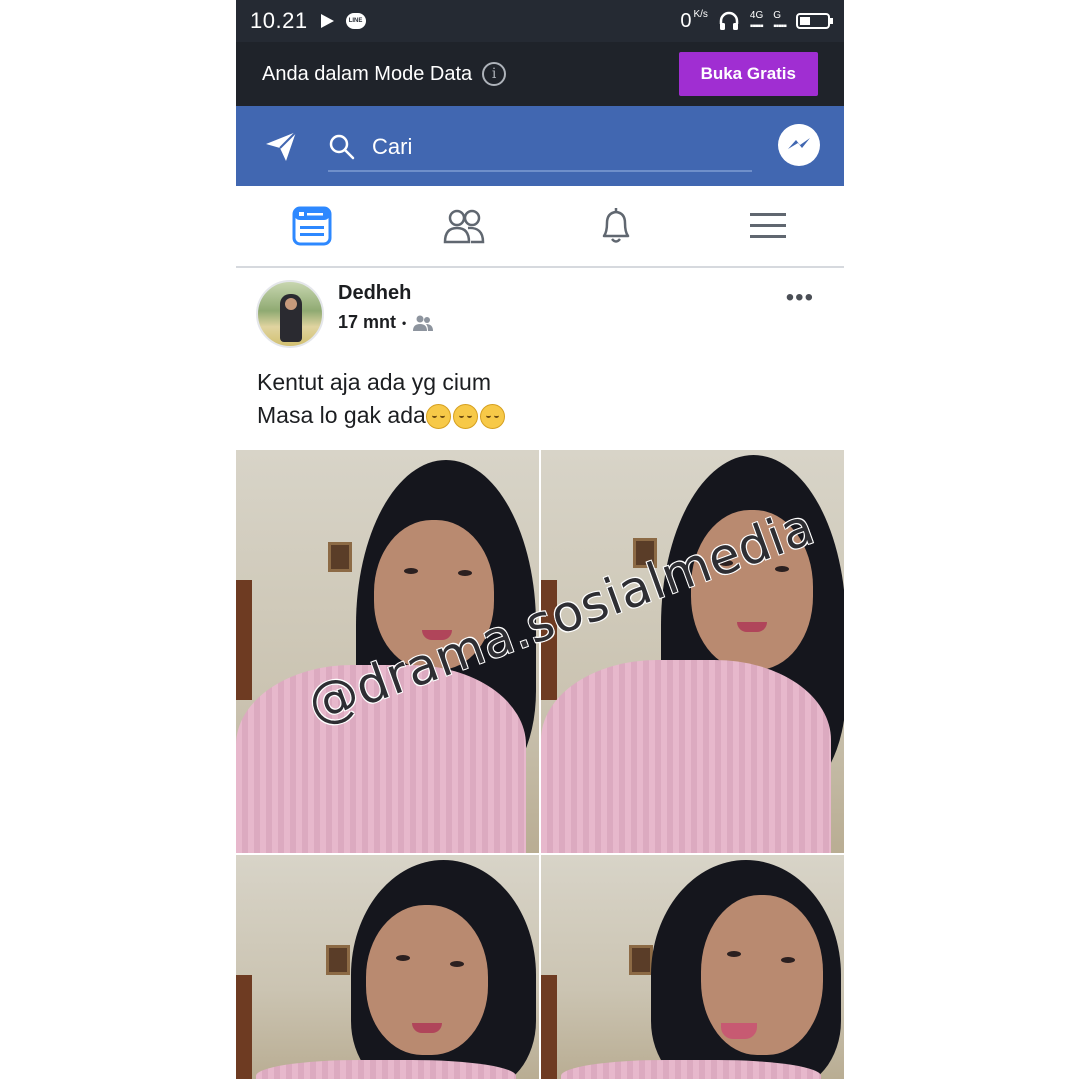 The image size is (1080, 1080). What do you see at coordinates (729, 20) in the screenshot?
I see `headphones-icon` at bounding box center [729, 20].